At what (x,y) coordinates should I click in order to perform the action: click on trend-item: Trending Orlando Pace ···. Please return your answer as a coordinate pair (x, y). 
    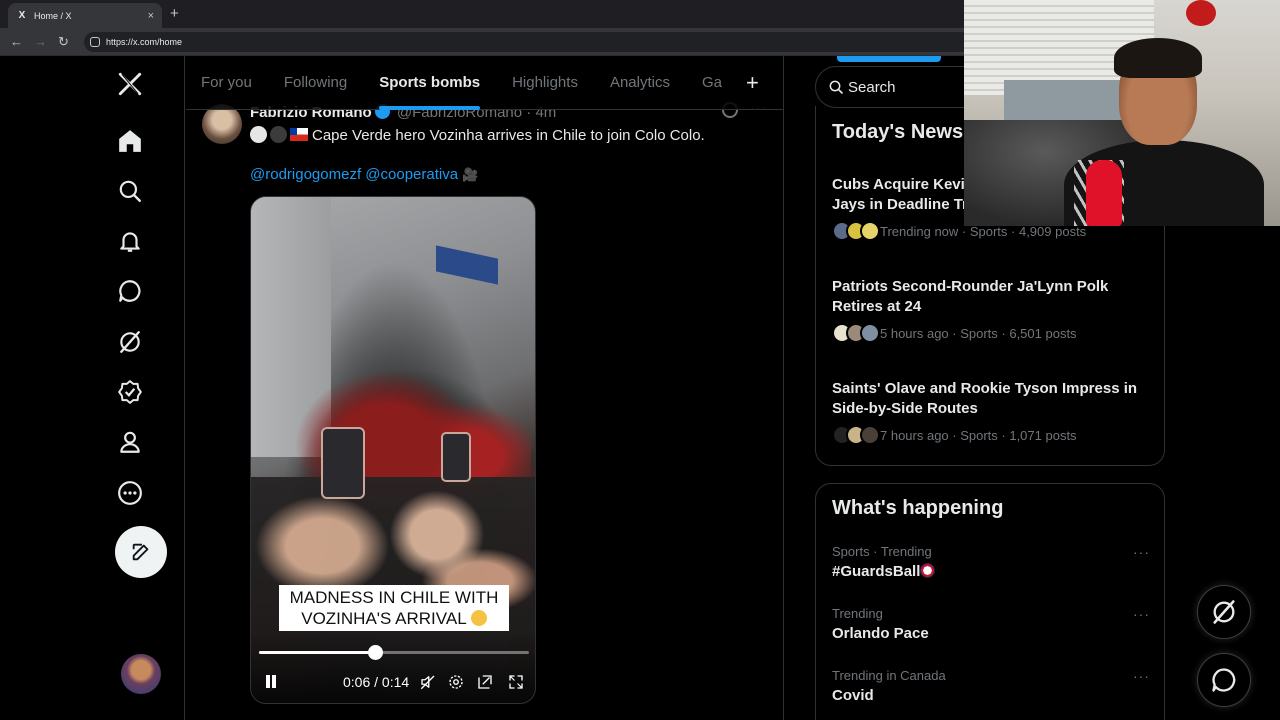
    Looking at the image, I should click on (991, 624).